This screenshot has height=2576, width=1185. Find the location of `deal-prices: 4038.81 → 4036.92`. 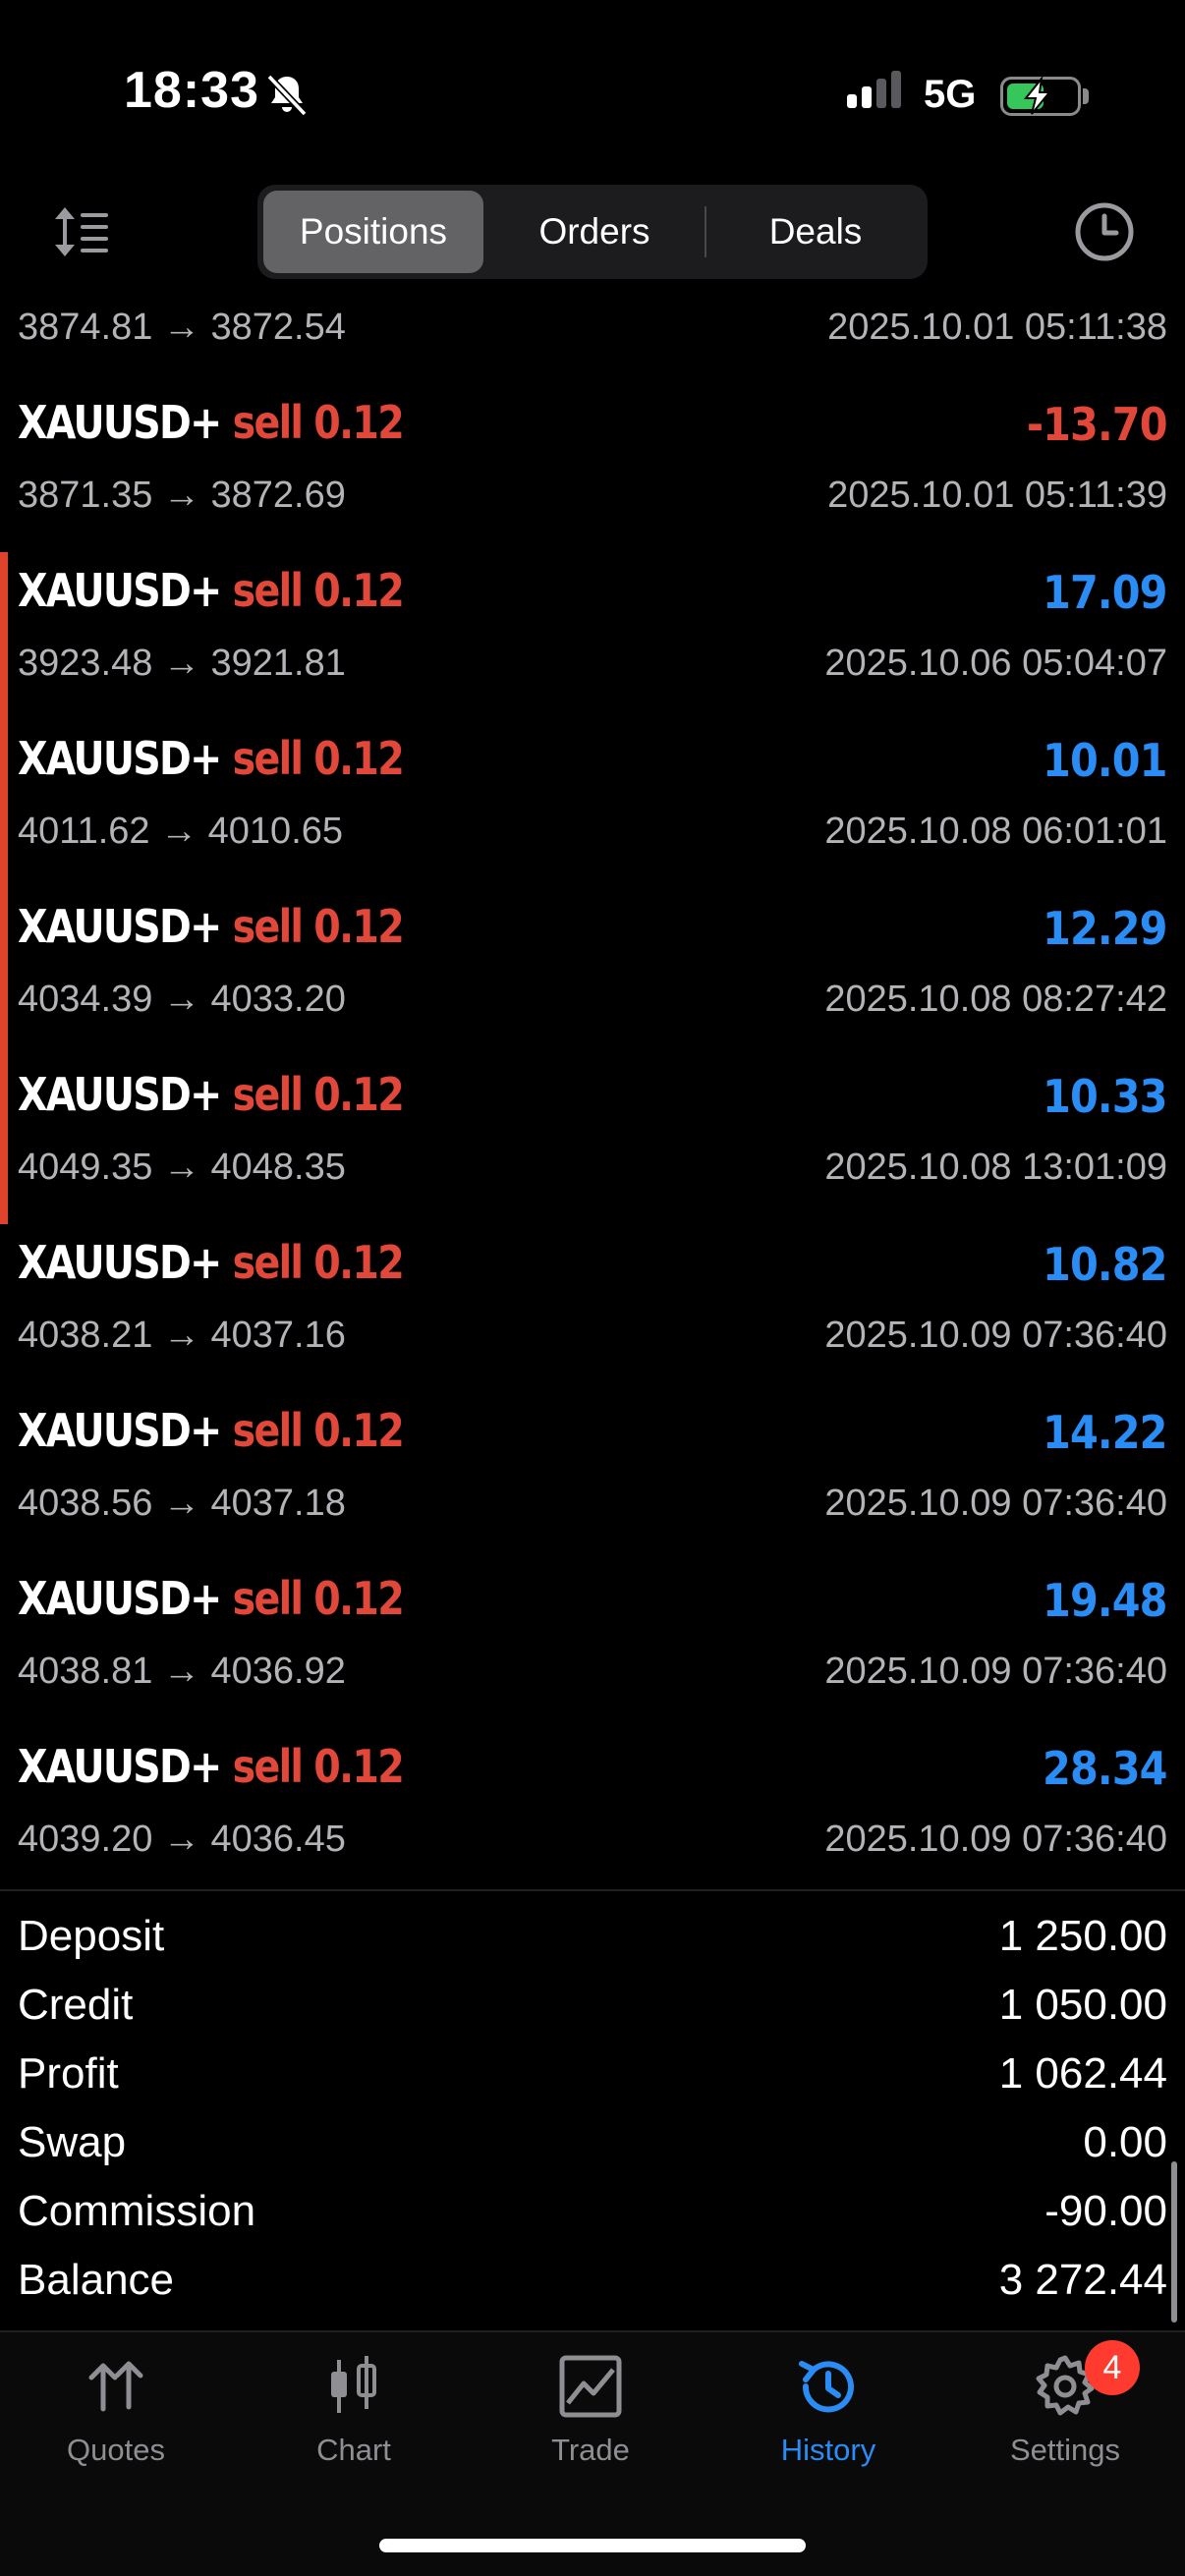

deal-prices: 4038.81 → 4036.92 is located at coordinates (182, 1671).